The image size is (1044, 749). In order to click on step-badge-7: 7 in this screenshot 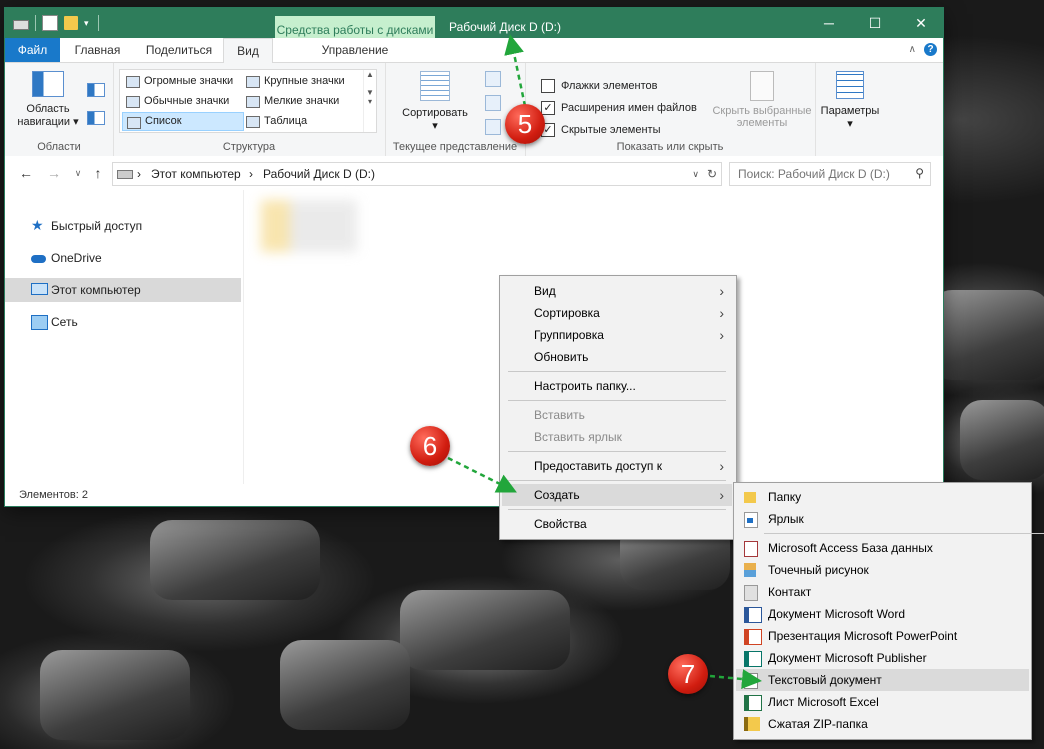, I will do `click(688, 674)`.